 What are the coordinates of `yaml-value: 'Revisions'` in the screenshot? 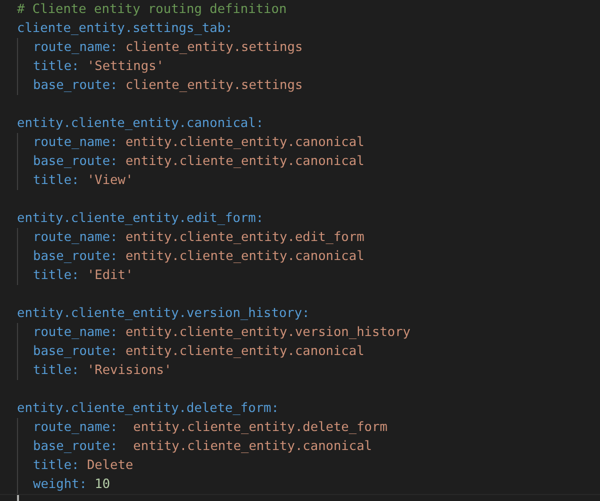 It's located at (129, 371).